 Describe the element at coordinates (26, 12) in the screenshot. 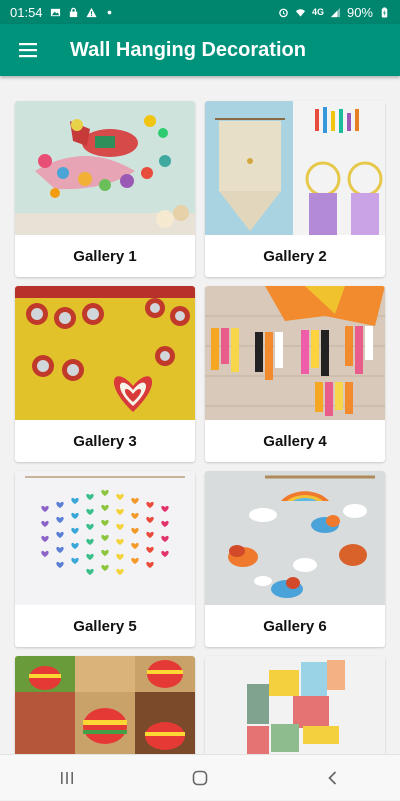

I see `status-time: 01:54` at that location.